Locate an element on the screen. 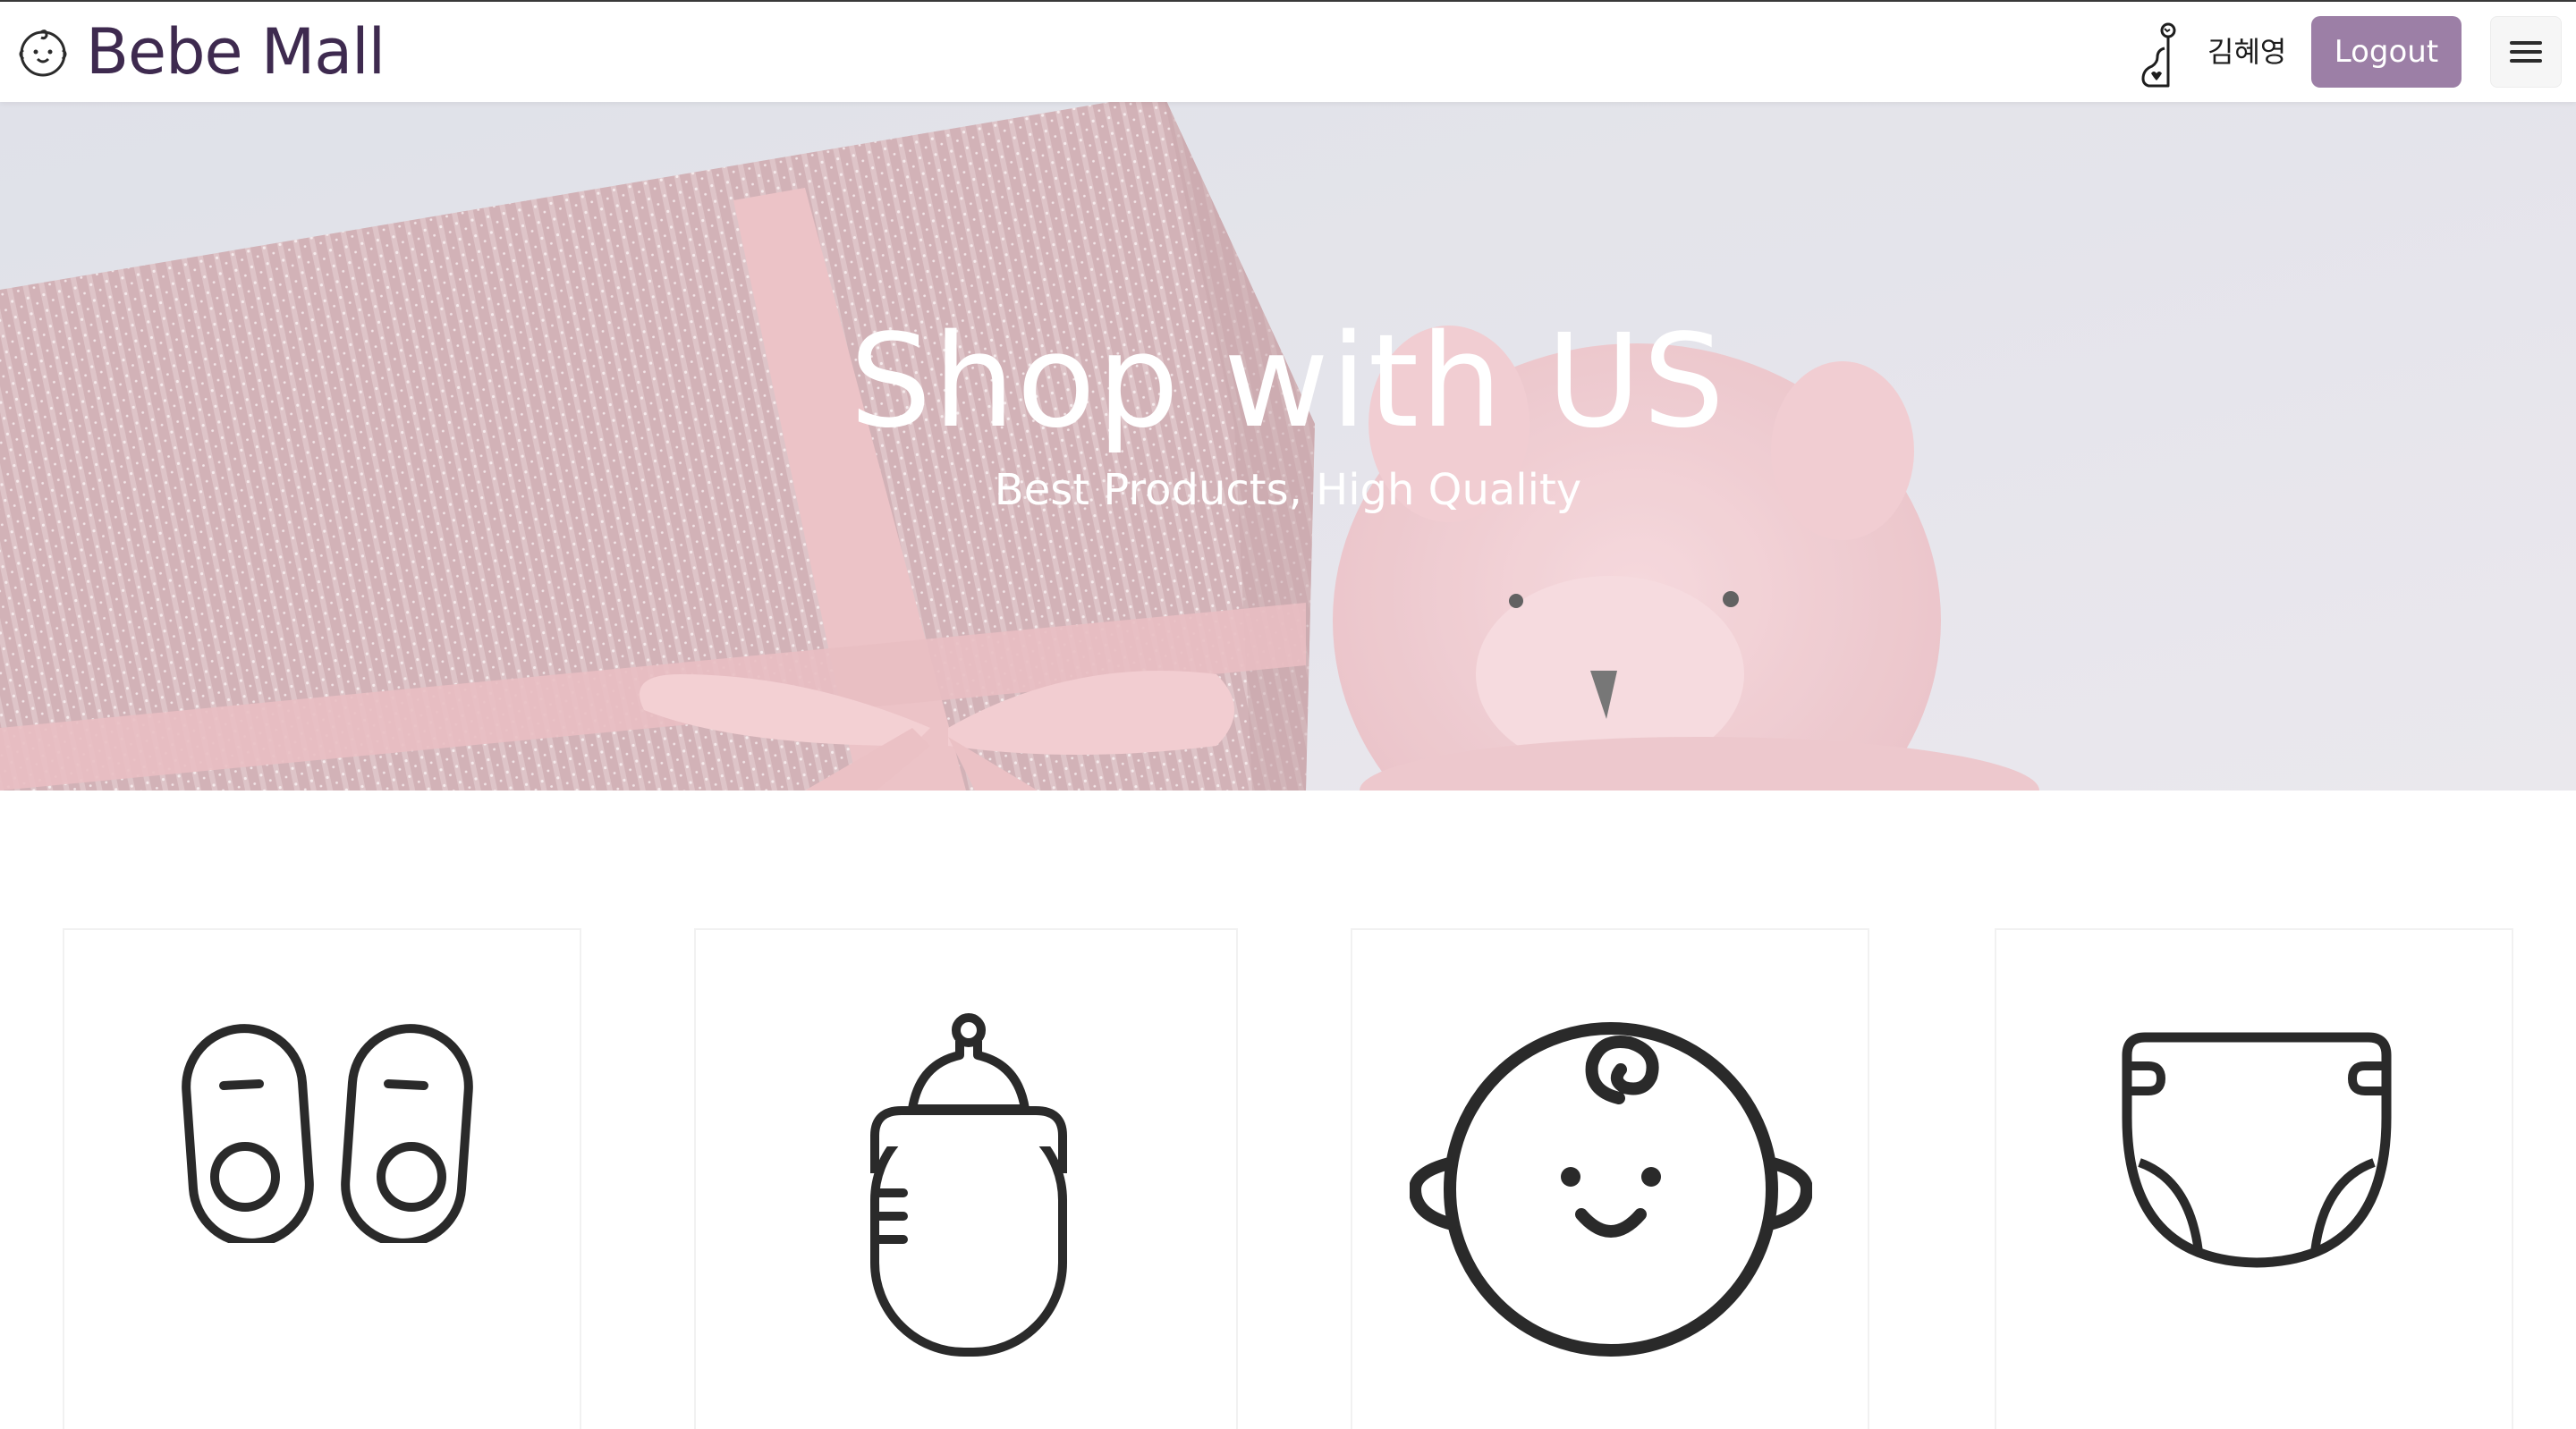 This screenshot has height=1429, width=2576. baby-bottle-icon is located at coordinates (968, 1185).